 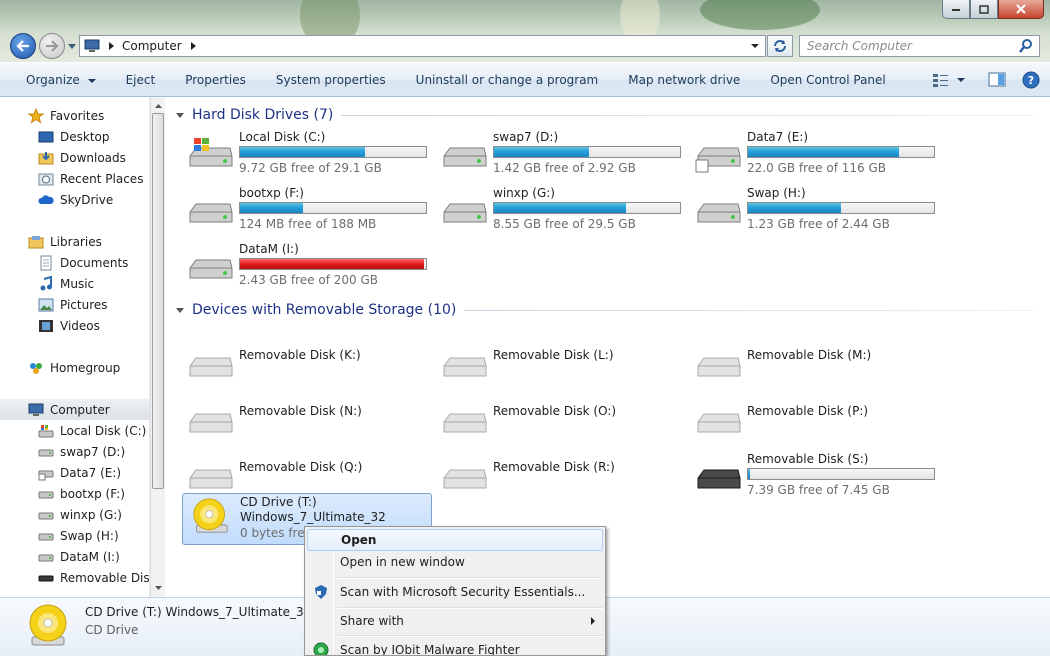 What do you see at coordinates (909, 46) in the screenshot?
I see `search-input: Search Computer` at bounding box center [909, 46].